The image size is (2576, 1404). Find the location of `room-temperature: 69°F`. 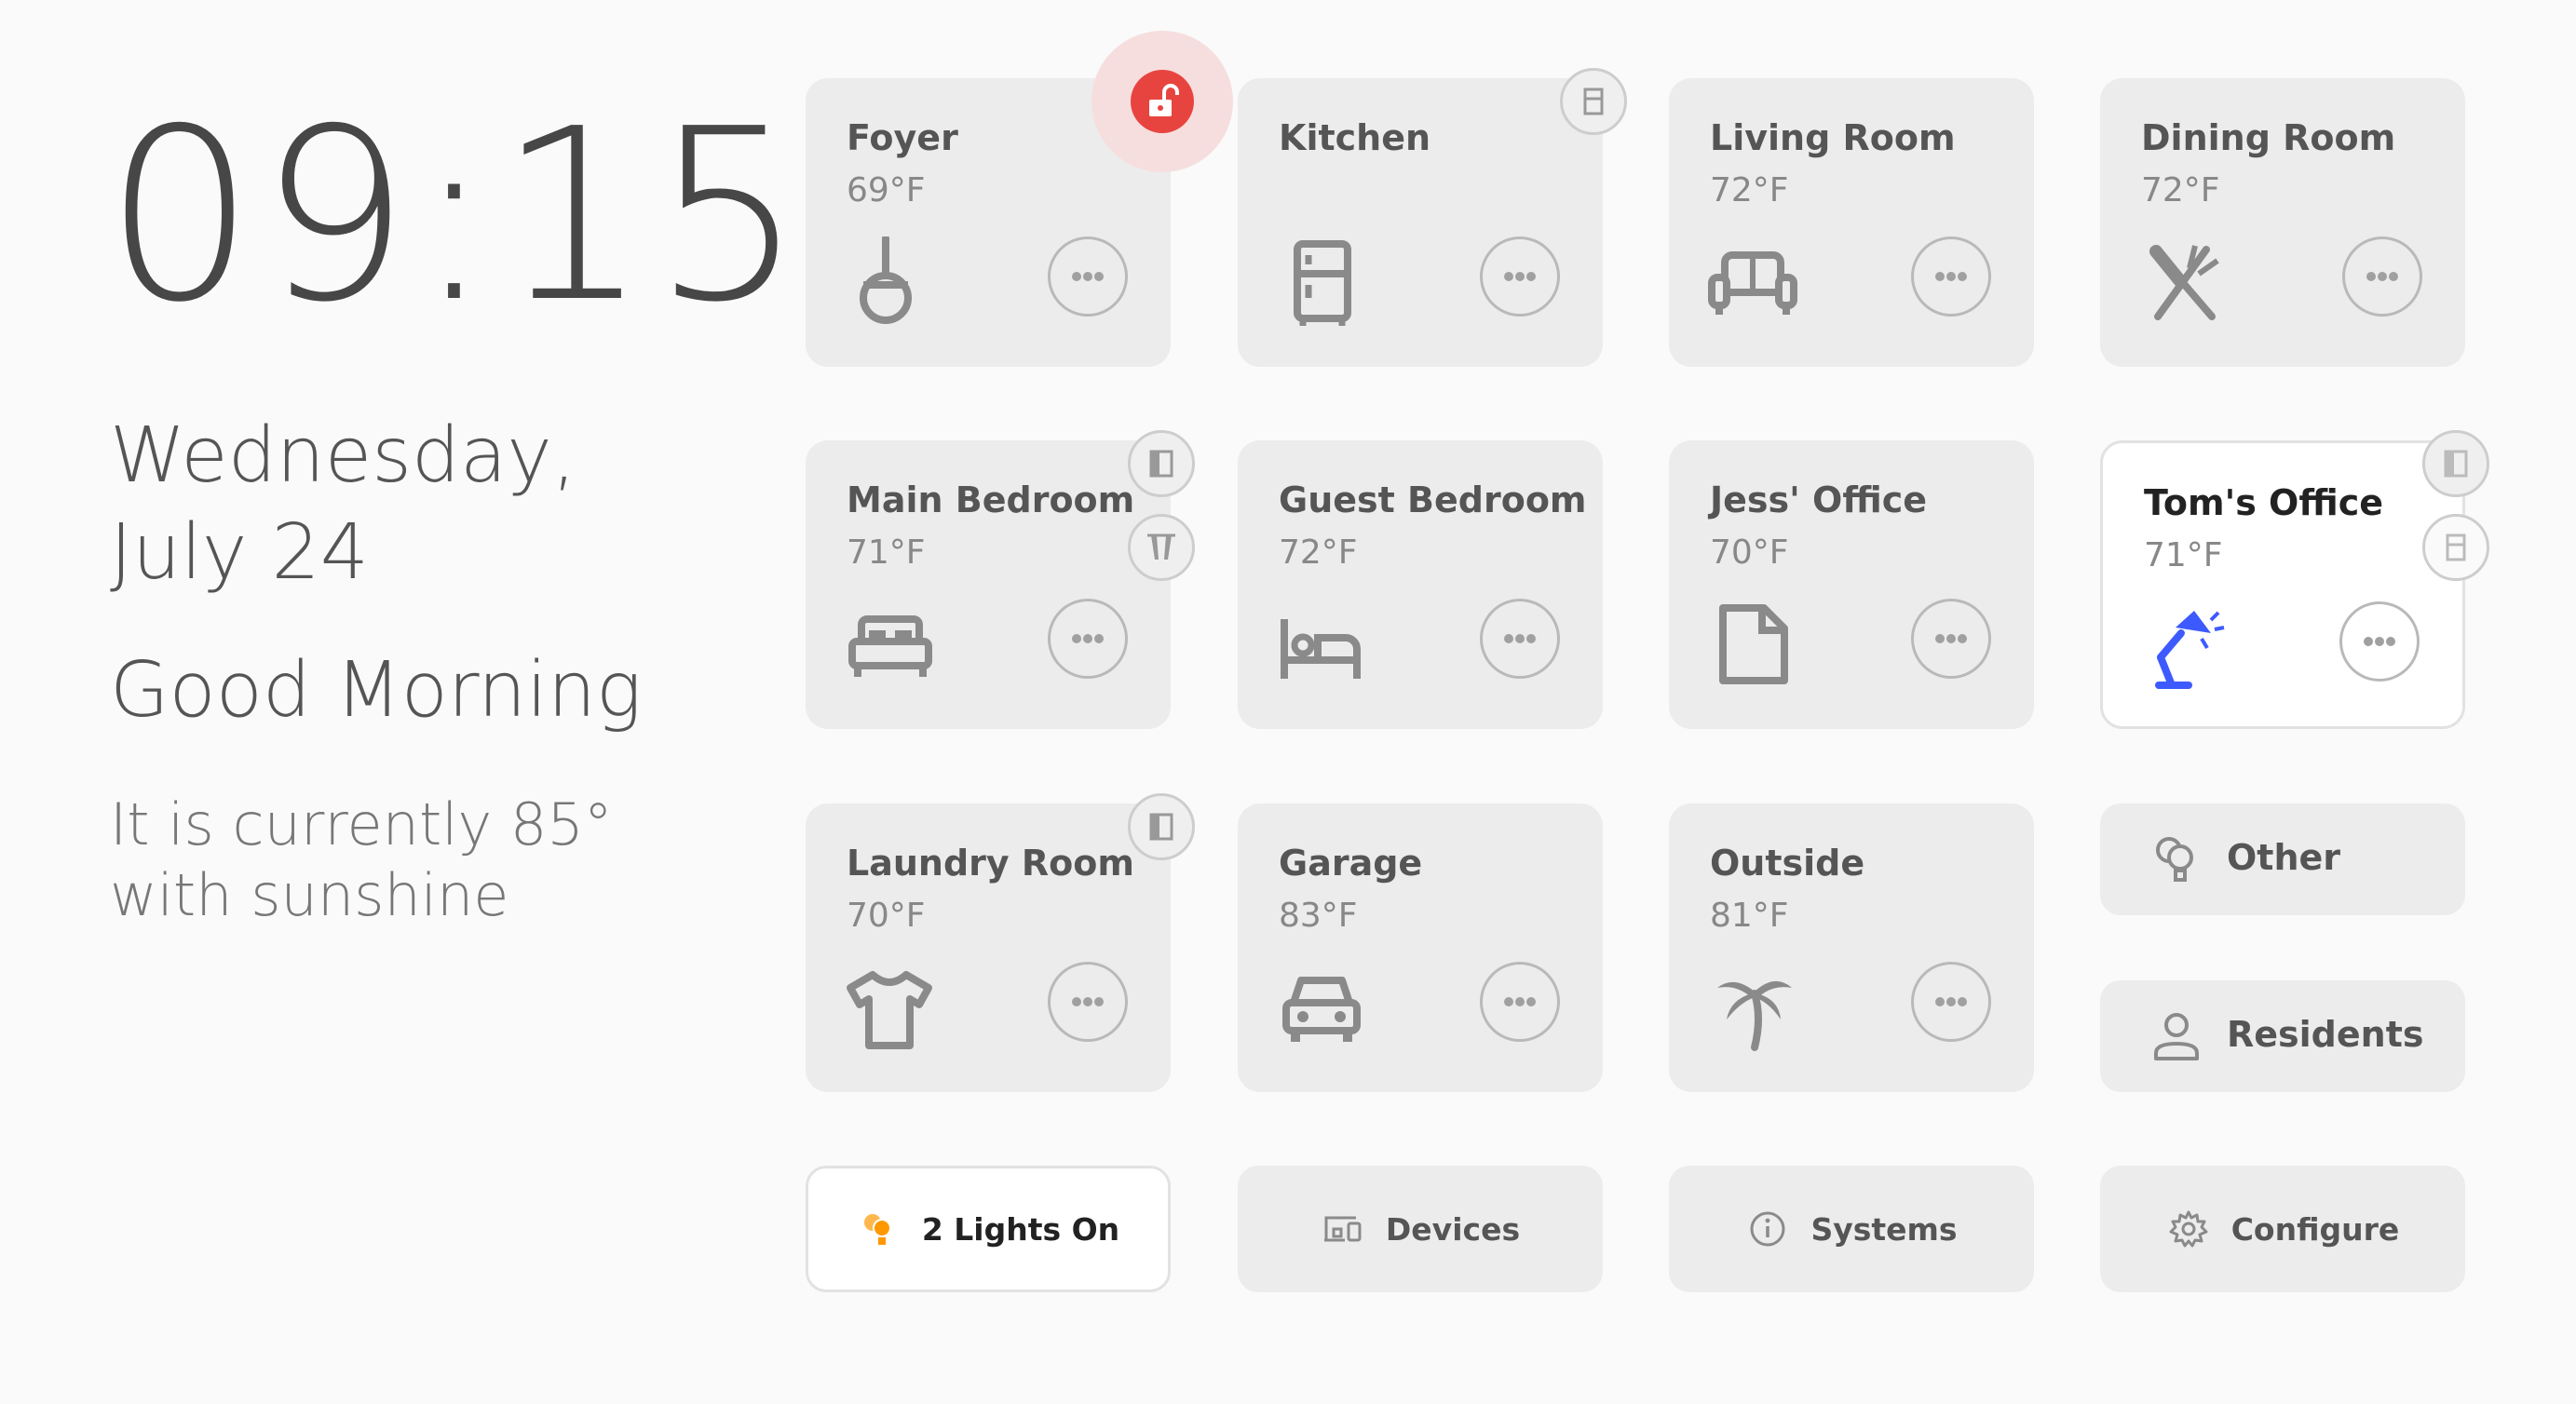

room-temperature: 69°F is located at coordinates (886, 190).